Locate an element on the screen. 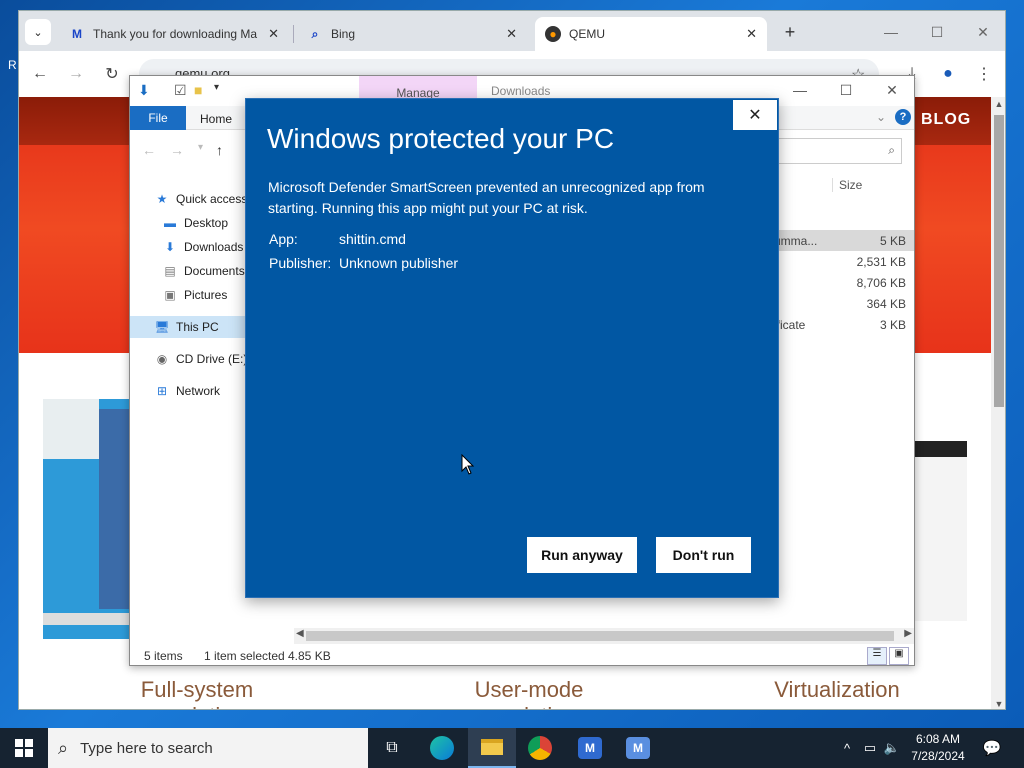  feature-virtualization: Virtualization is located at coordinates (837, 690).